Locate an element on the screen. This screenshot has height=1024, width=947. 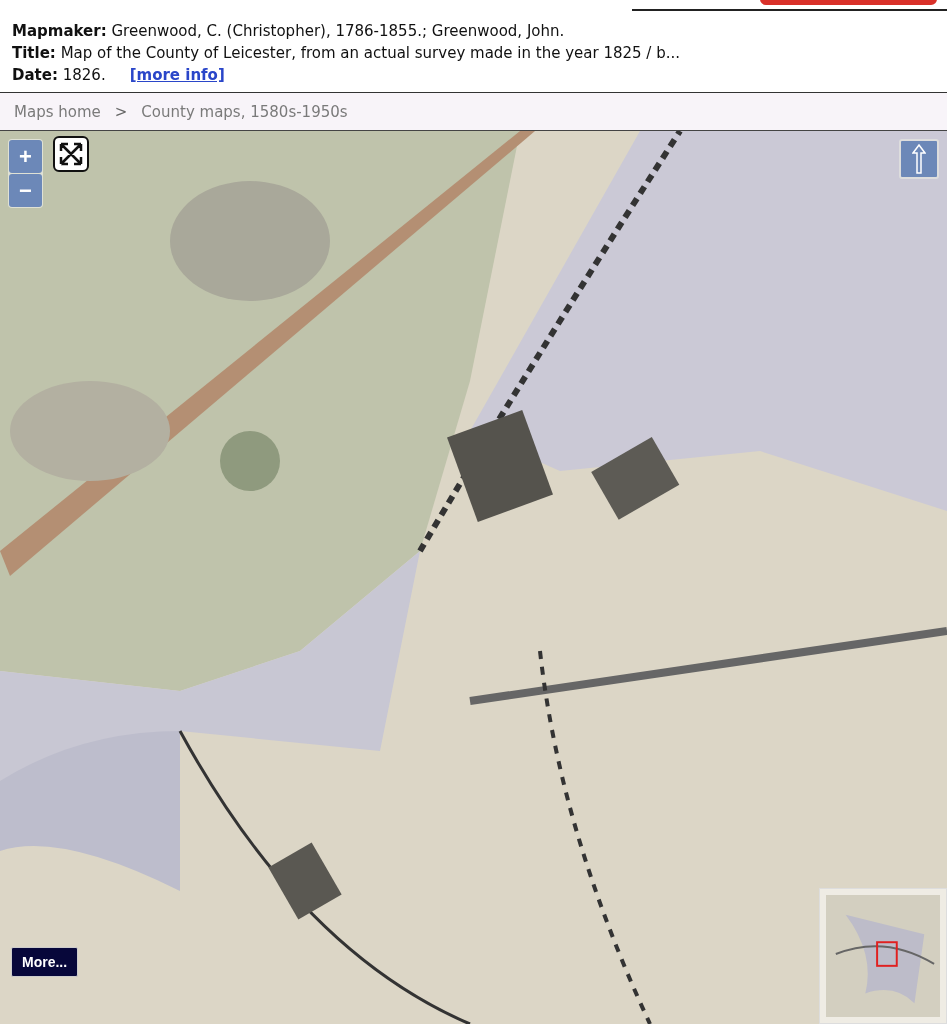
more-info-link: [more info] is located at coordinates (177, 75).